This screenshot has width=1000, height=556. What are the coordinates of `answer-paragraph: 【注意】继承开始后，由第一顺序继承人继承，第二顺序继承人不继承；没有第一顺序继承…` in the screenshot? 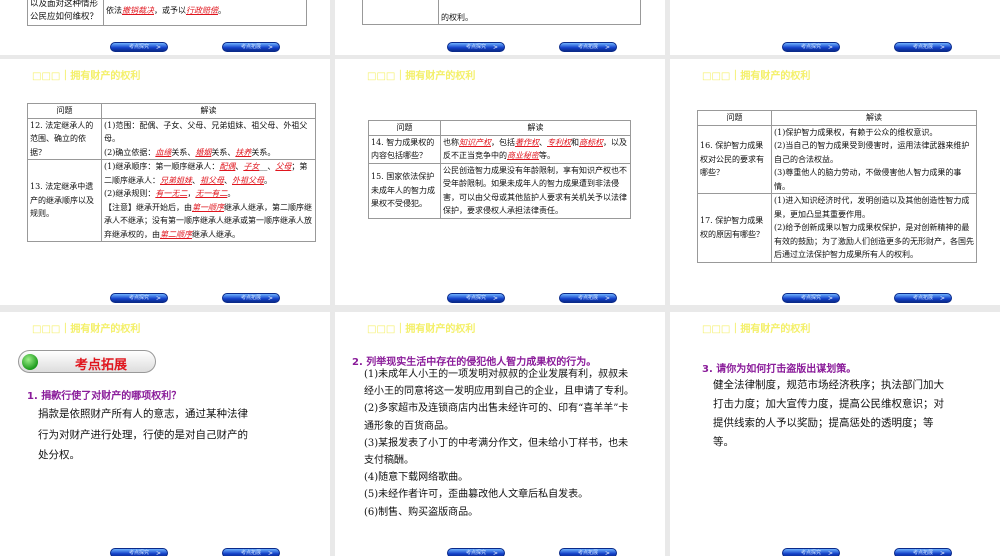 It's located at (208, 221).